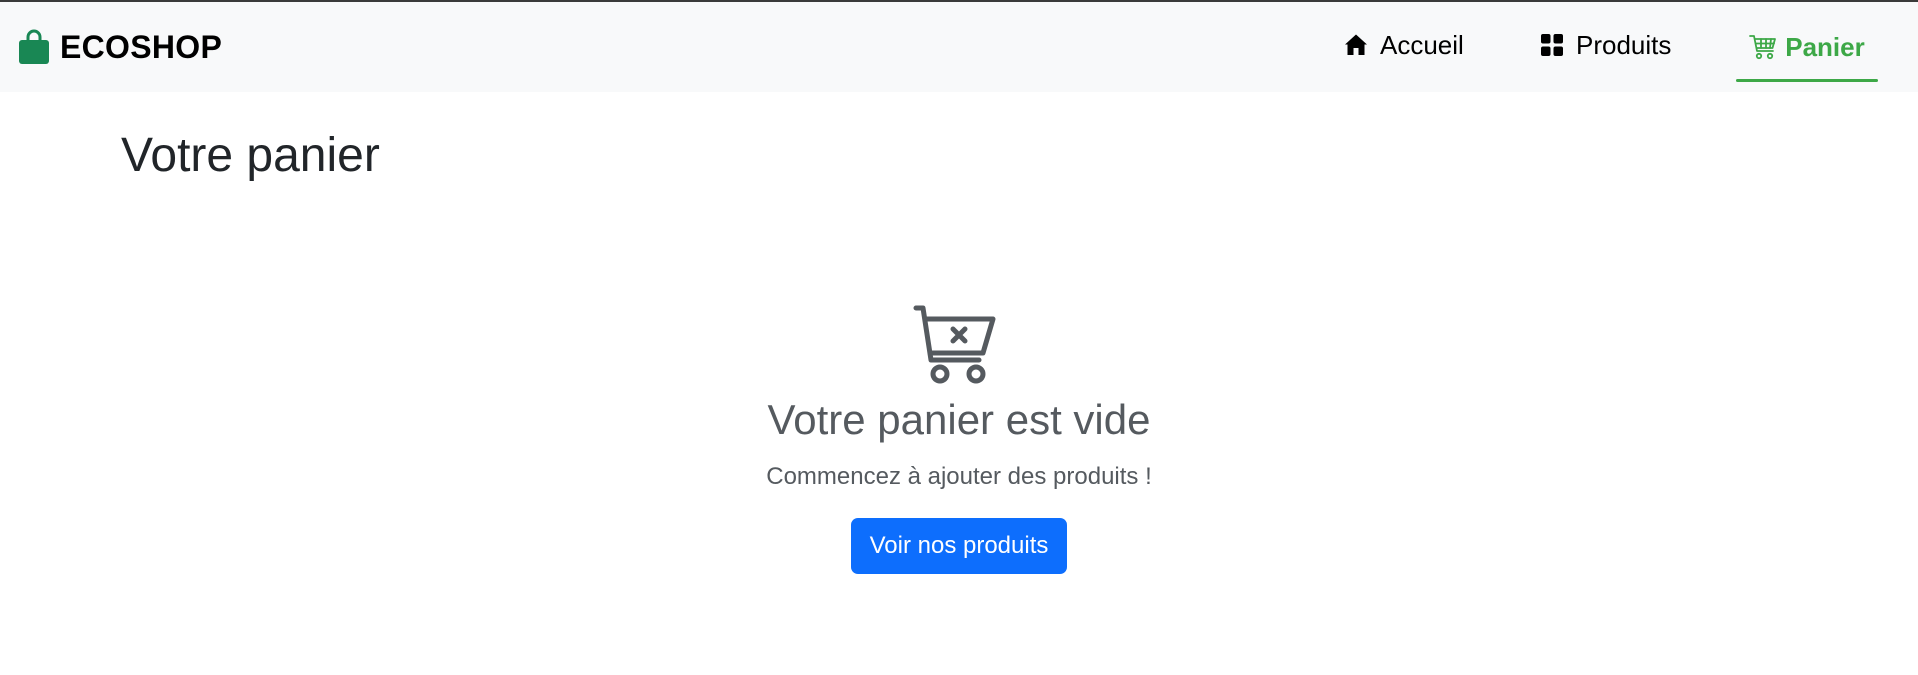 The width and height of the screenshot is (1918, 675). I want to click on shopping-bag-icon, so click(34, 46).